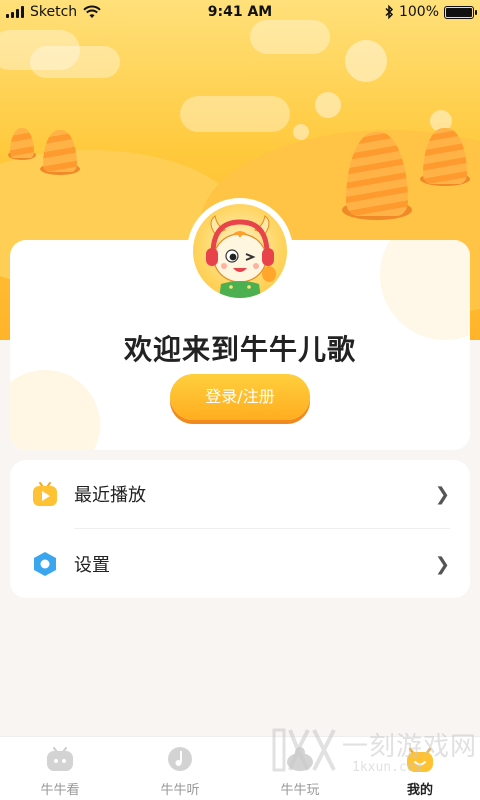 This screenshot has width=480, height=800. Describe the element at coordinates (45, 564) in the screenshot. I see `settings-hexagon-icon` at that location.